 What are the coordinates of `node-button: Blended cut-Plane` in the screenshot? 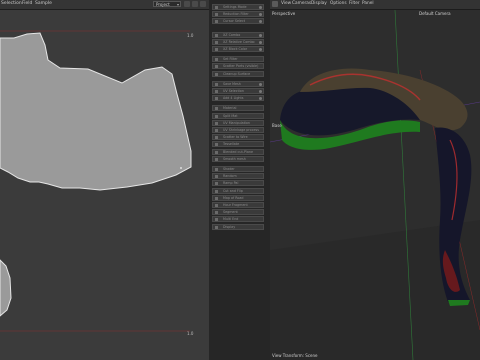 It's located at (238, 151).